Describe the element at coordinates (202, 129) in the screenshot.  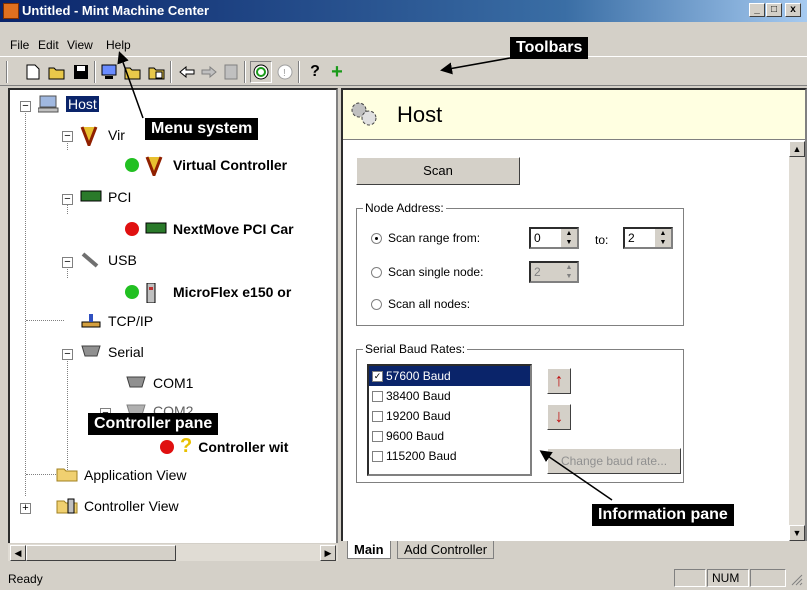
I see `callout-menu-system: Menu system` at that location.